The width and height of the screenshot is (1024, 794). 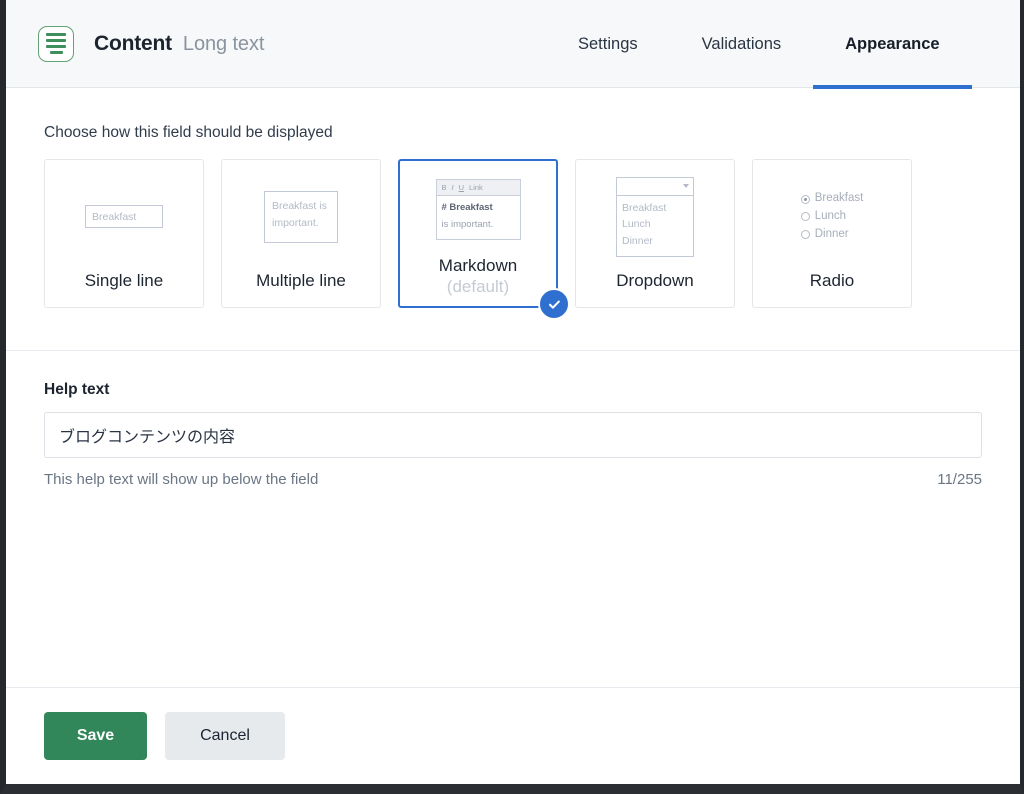 I want to click on radio-preview-option-label: Breakfast, so click(x=839, y=198).